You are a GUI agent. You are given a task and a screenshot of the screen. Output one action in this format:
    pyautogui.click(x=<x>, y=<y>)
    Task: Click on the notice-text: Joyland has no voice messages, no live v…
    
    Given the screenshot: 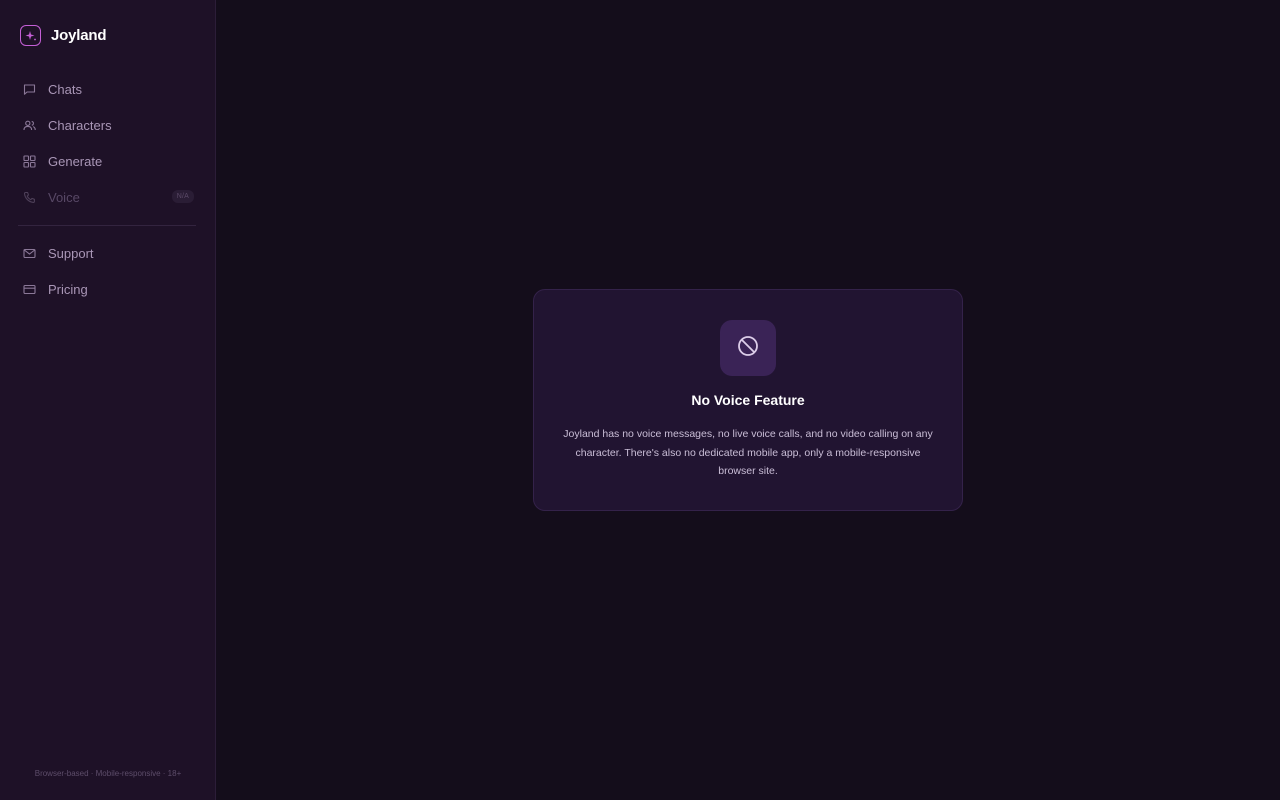 What is the action you would take?
    pyautogui.click(x=748, y=452)
    